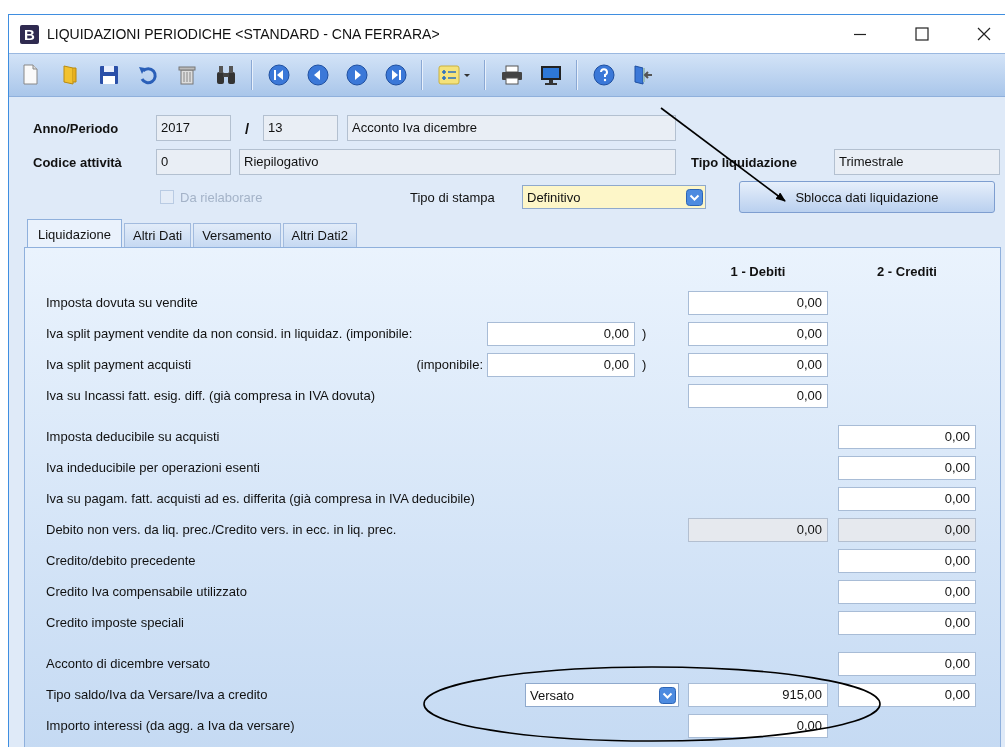 The width and height of the screenshot is (1005, 747). What do you see at coordinates (917, 162) in the screenshot?
I see `settlement-type-field: Trimestrale` at bounding box center [917, 162].